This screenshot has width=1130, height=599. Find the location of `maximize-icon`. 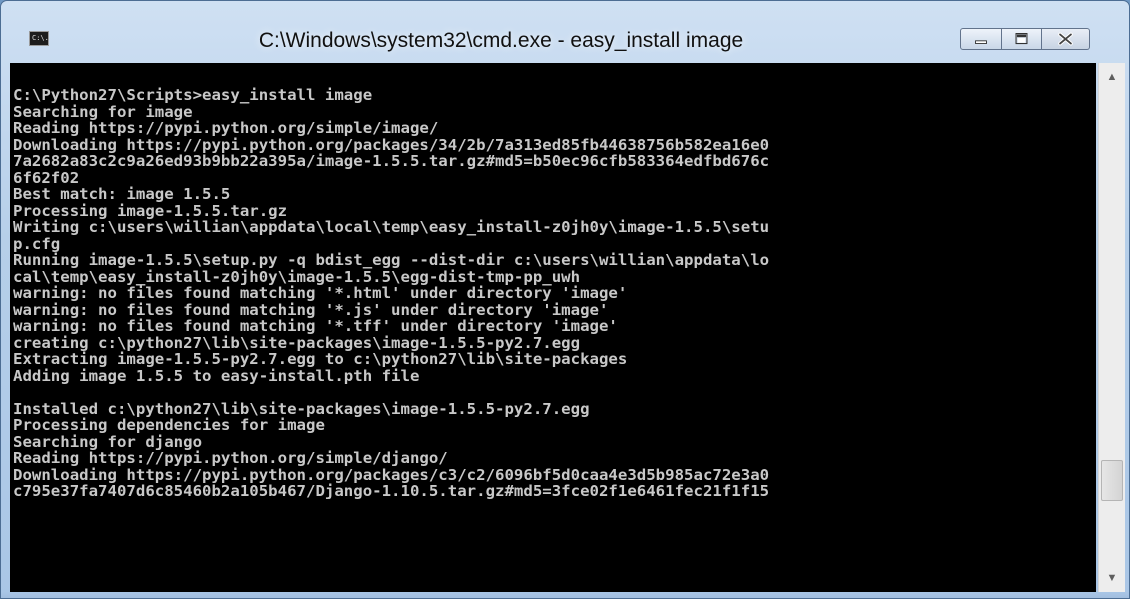

maximize-icon is located at coordinates (1021, 39).